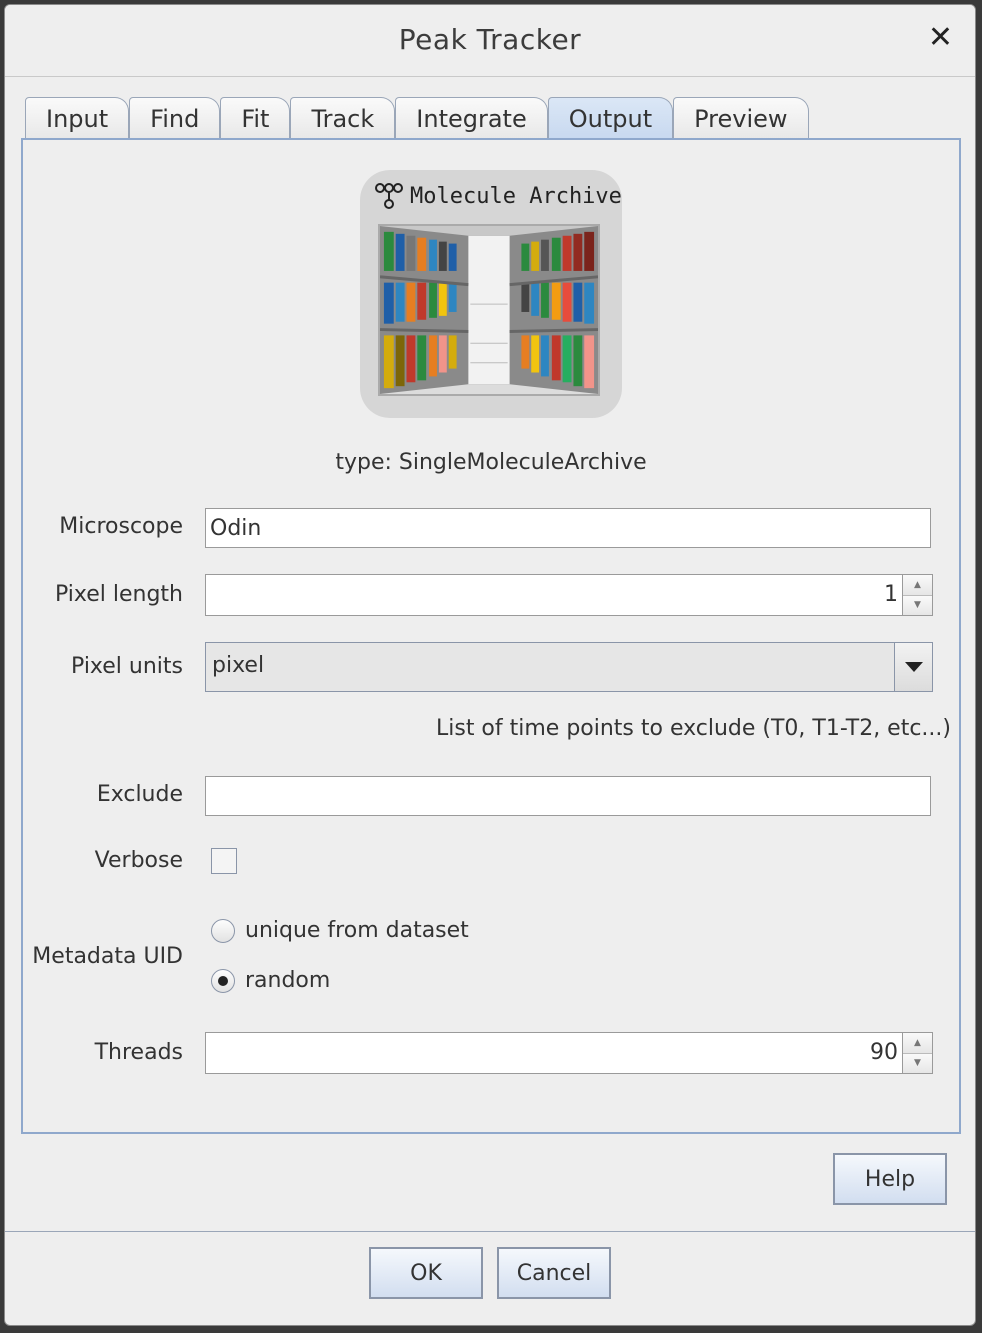 Image resolution: width=982 pixels, height=1333 pixels. I want to click on pixel-units-dropdown: pixel, so click(569, 667).